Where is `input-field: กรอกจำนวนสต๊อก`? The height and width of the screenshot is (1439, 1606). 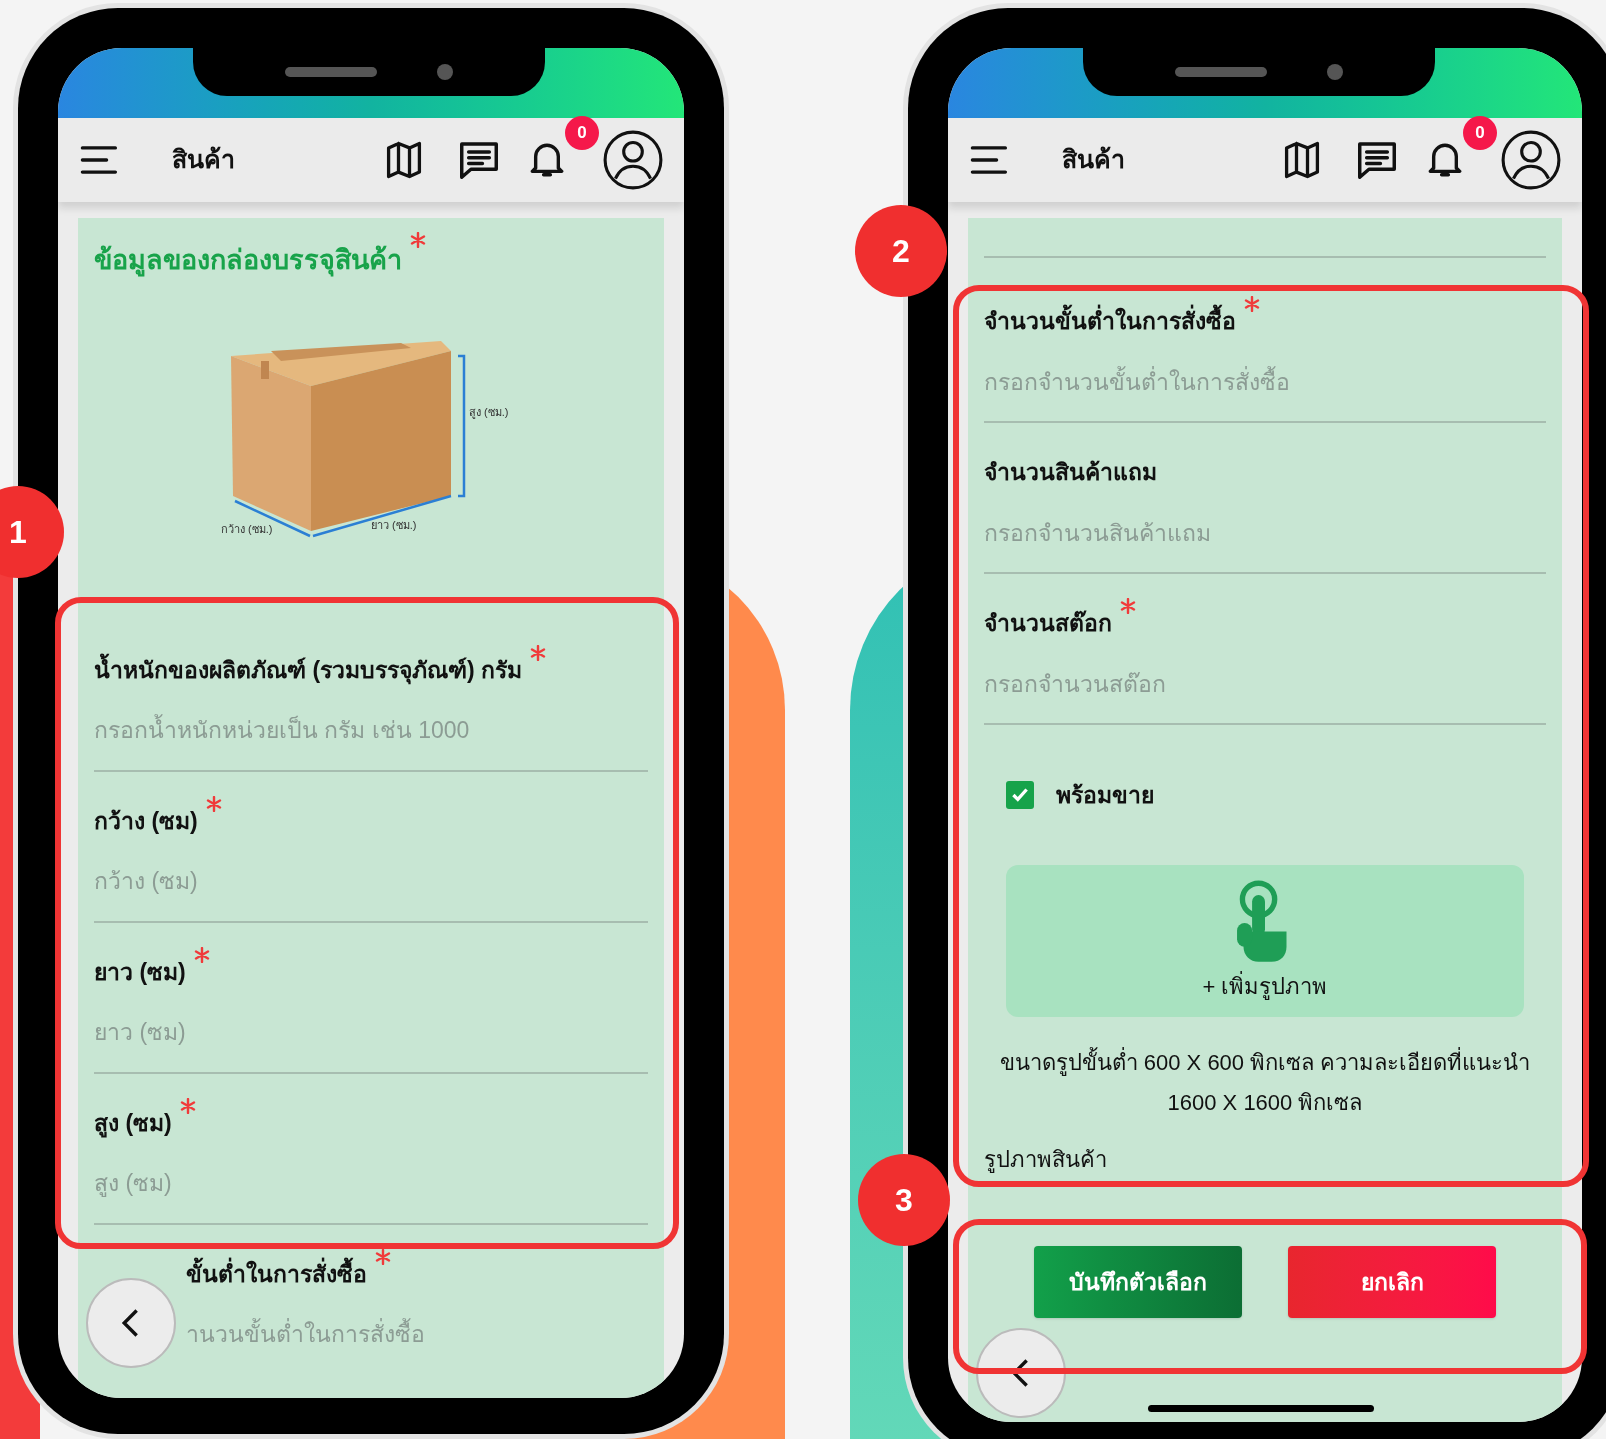
input-field: กรอกจำนวนสต๊อก is located at coordinates (1265, 683).